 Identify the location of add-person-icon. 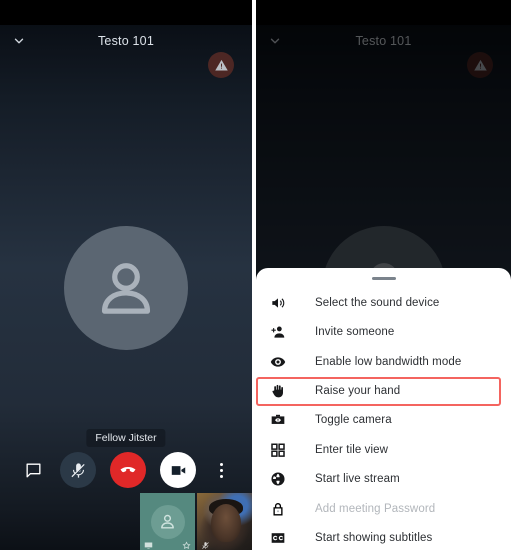
(281, 332).